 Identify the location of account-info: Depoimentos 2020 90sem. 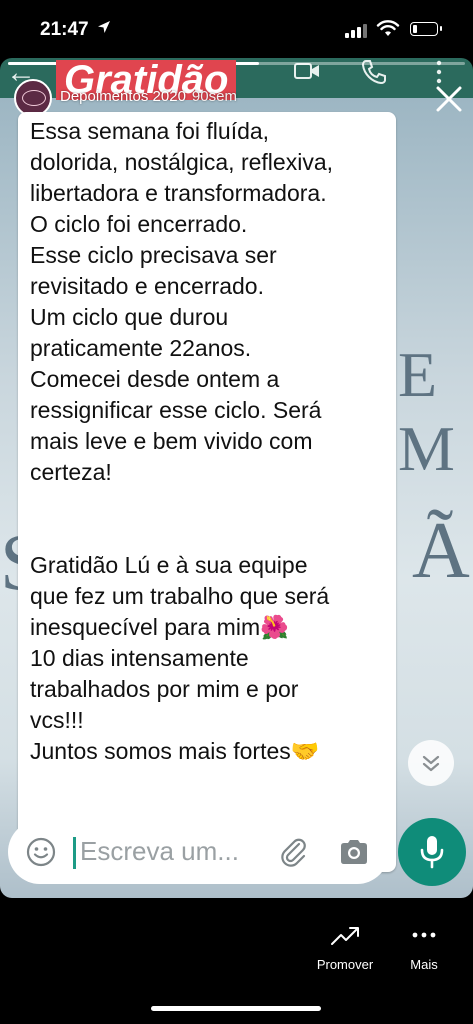
(148, 96).